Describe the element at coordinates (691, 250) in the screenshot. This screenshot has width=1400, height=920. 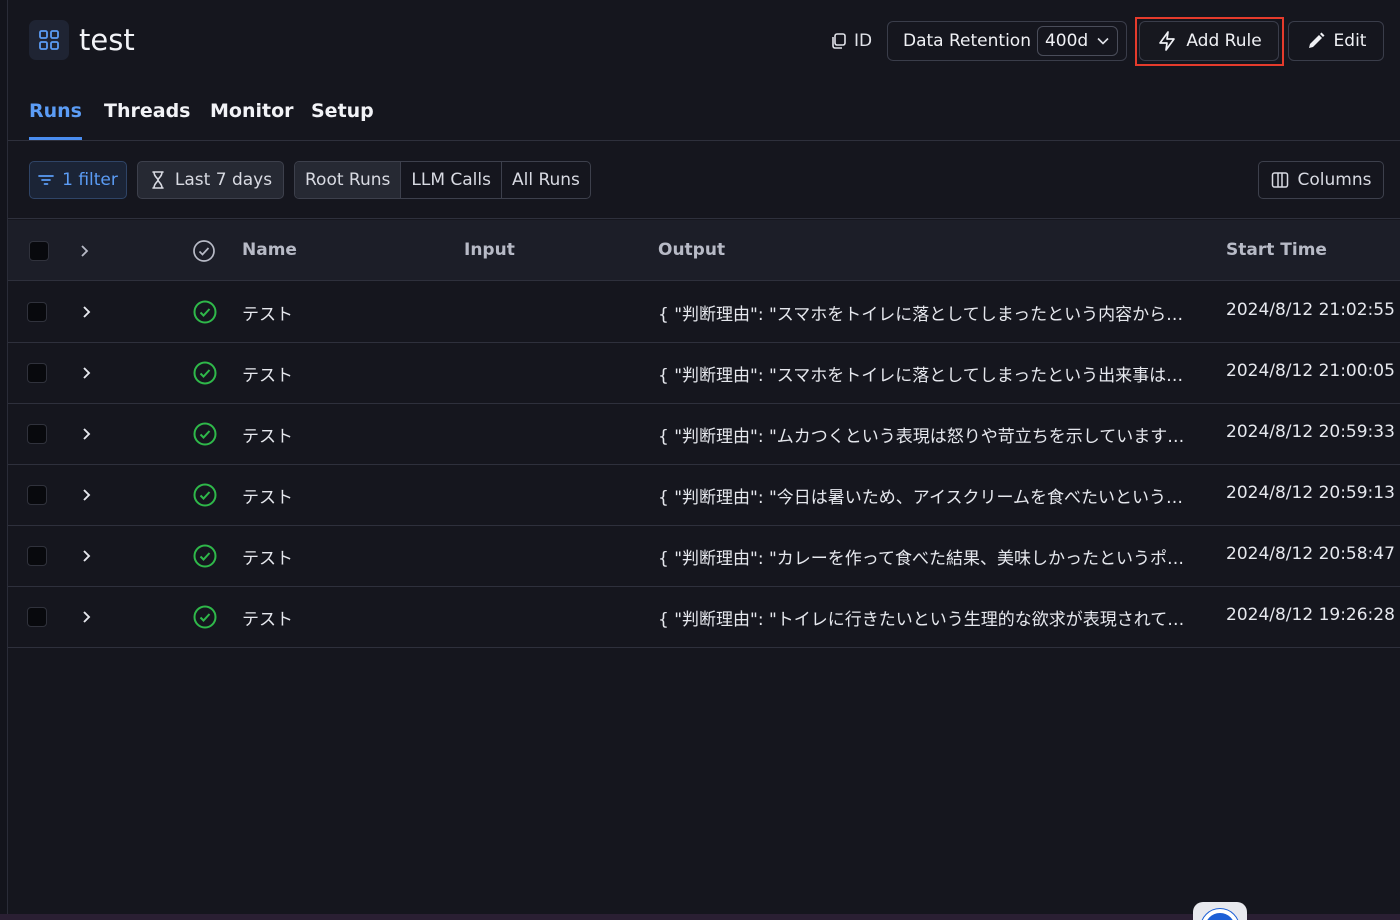
I see `column-header-output: Output` at that location.